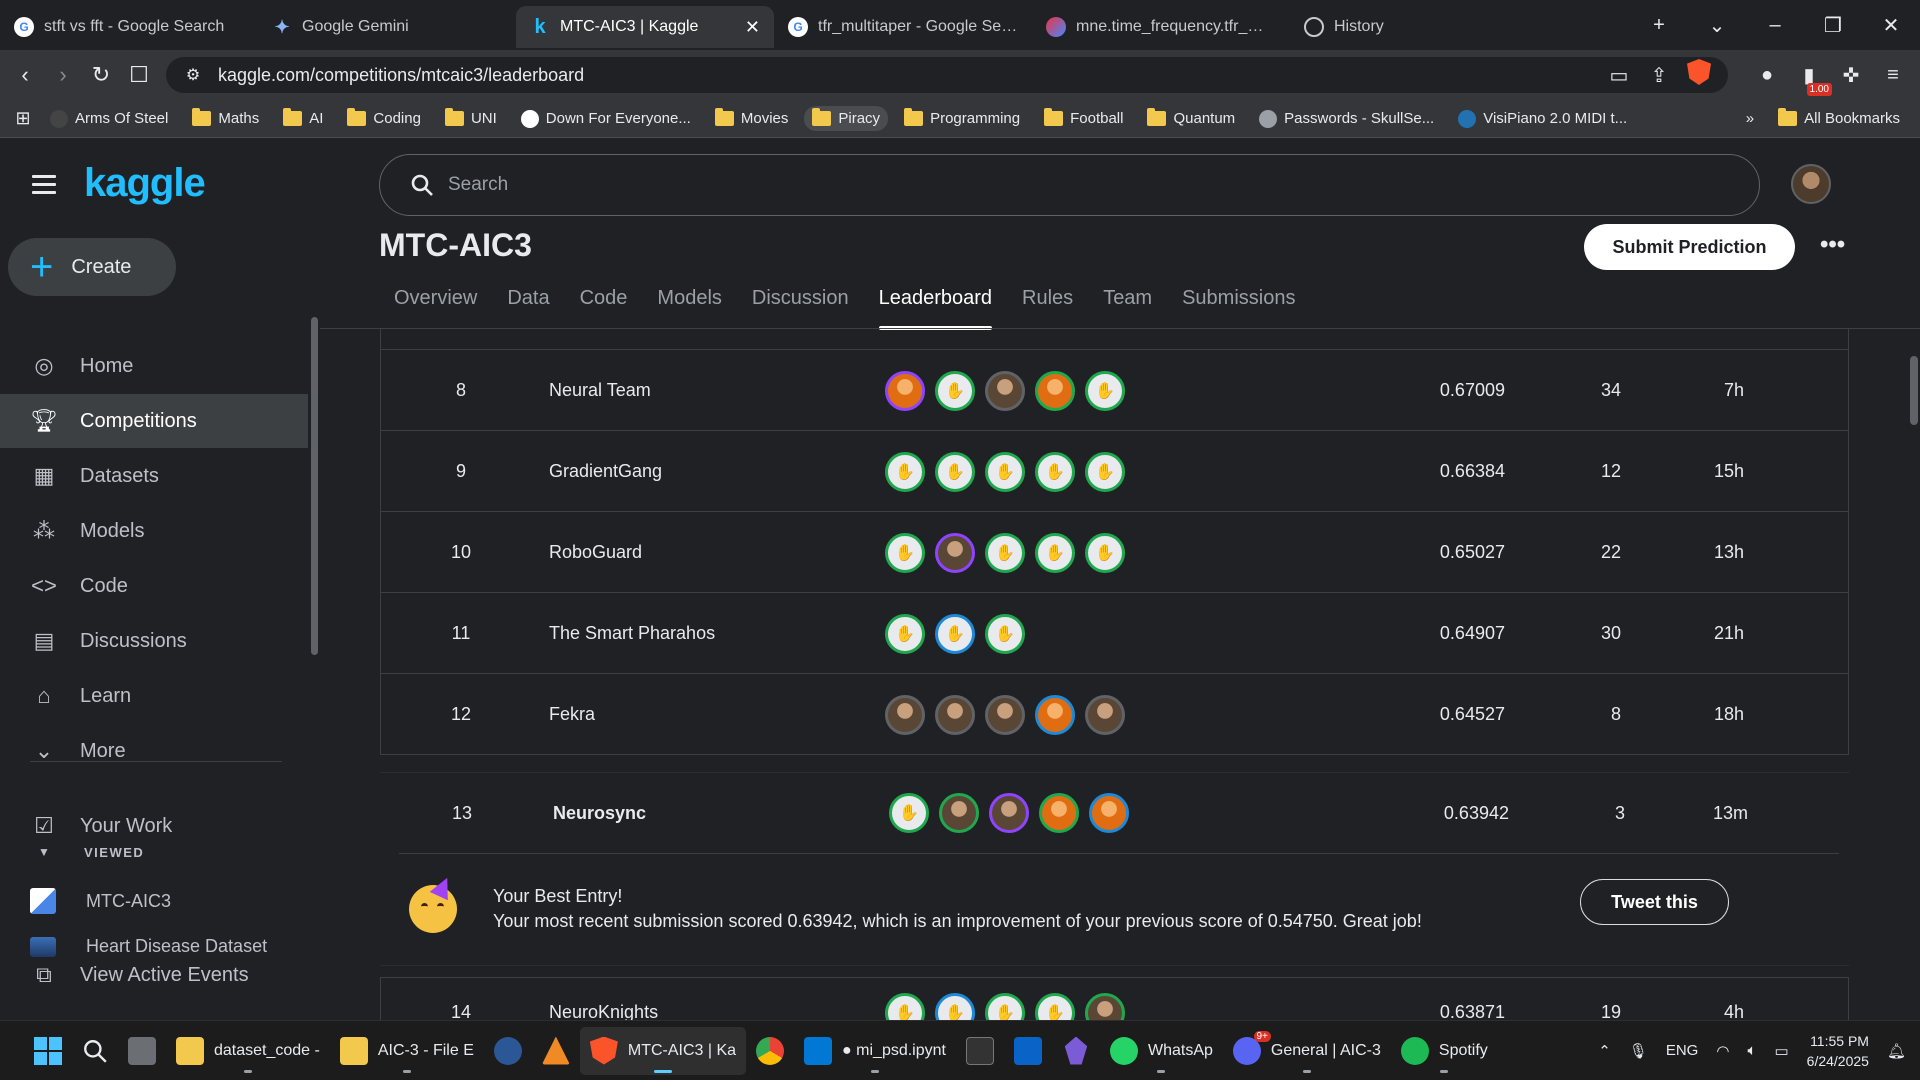  I want to click on caret-down-icon: ▼, so click(44, 852).